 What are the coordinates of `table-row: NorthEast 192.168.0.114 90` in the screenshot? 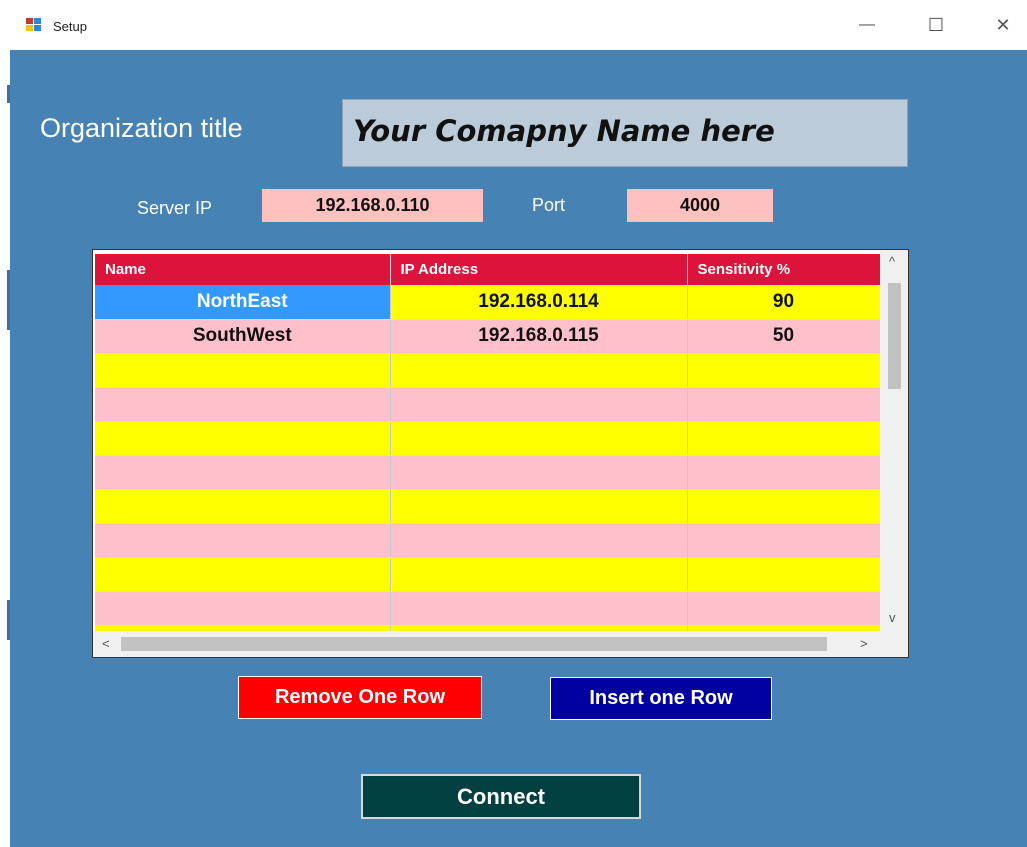 It's located at (488, 302).